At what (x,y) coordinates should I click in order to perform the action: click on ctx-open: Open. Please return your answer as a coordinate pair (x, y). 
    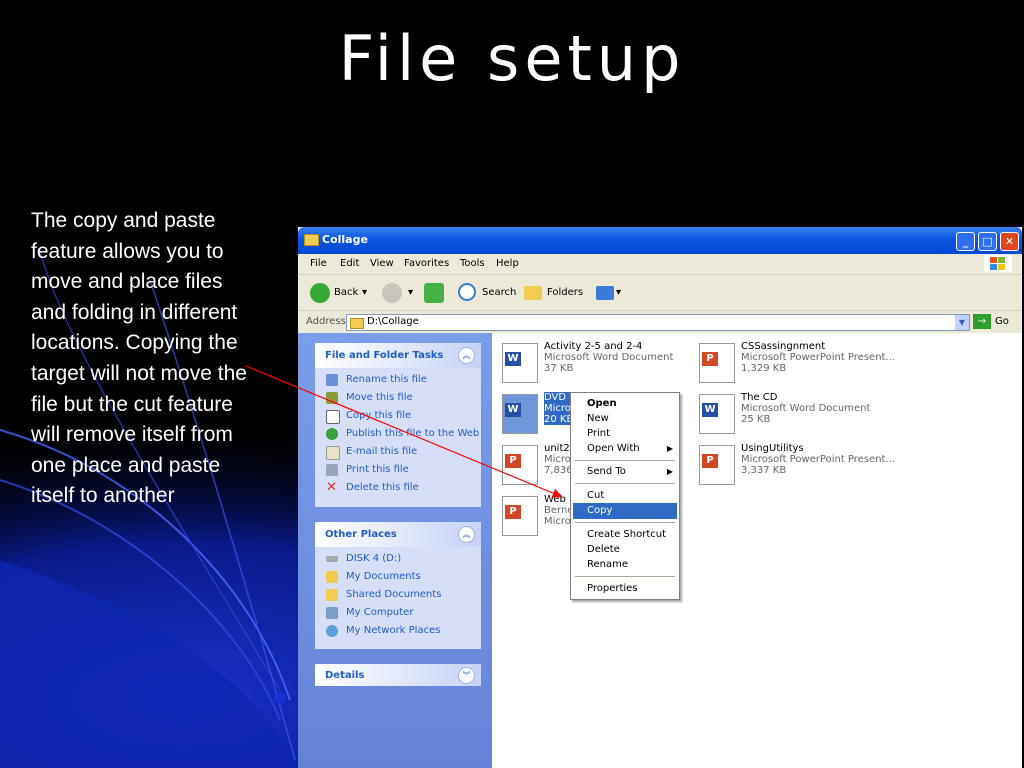
    Looking at the image, I should click on (625, 404).